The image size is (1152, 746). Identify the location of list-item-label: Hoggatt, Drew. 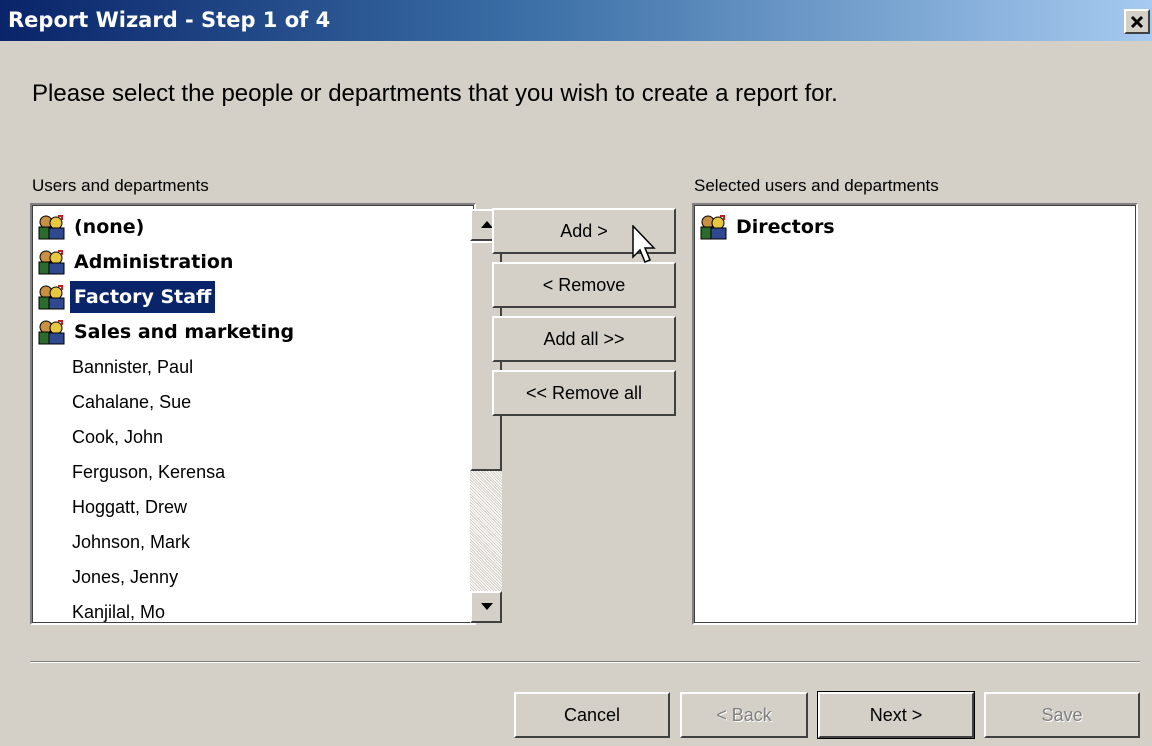
(130, 507).